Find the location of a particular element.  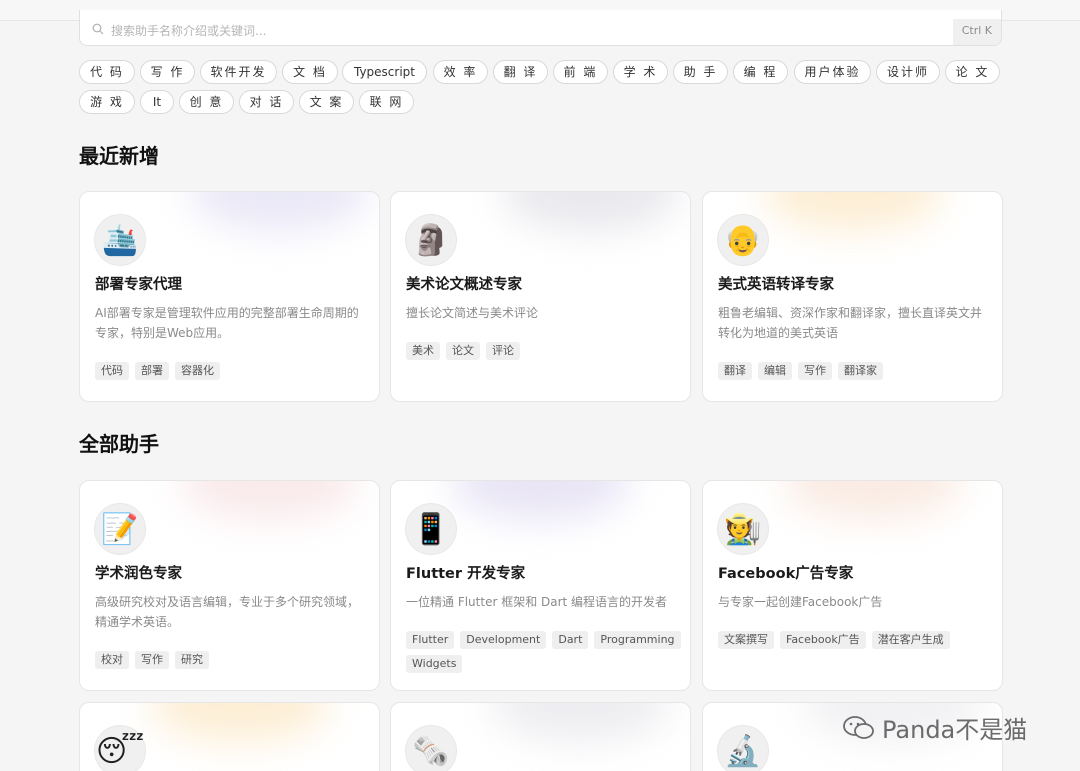

card-description: 一位精通 Flutter 框架和 Dart 编程语言的开发者 is located at coordinates (537, 602).